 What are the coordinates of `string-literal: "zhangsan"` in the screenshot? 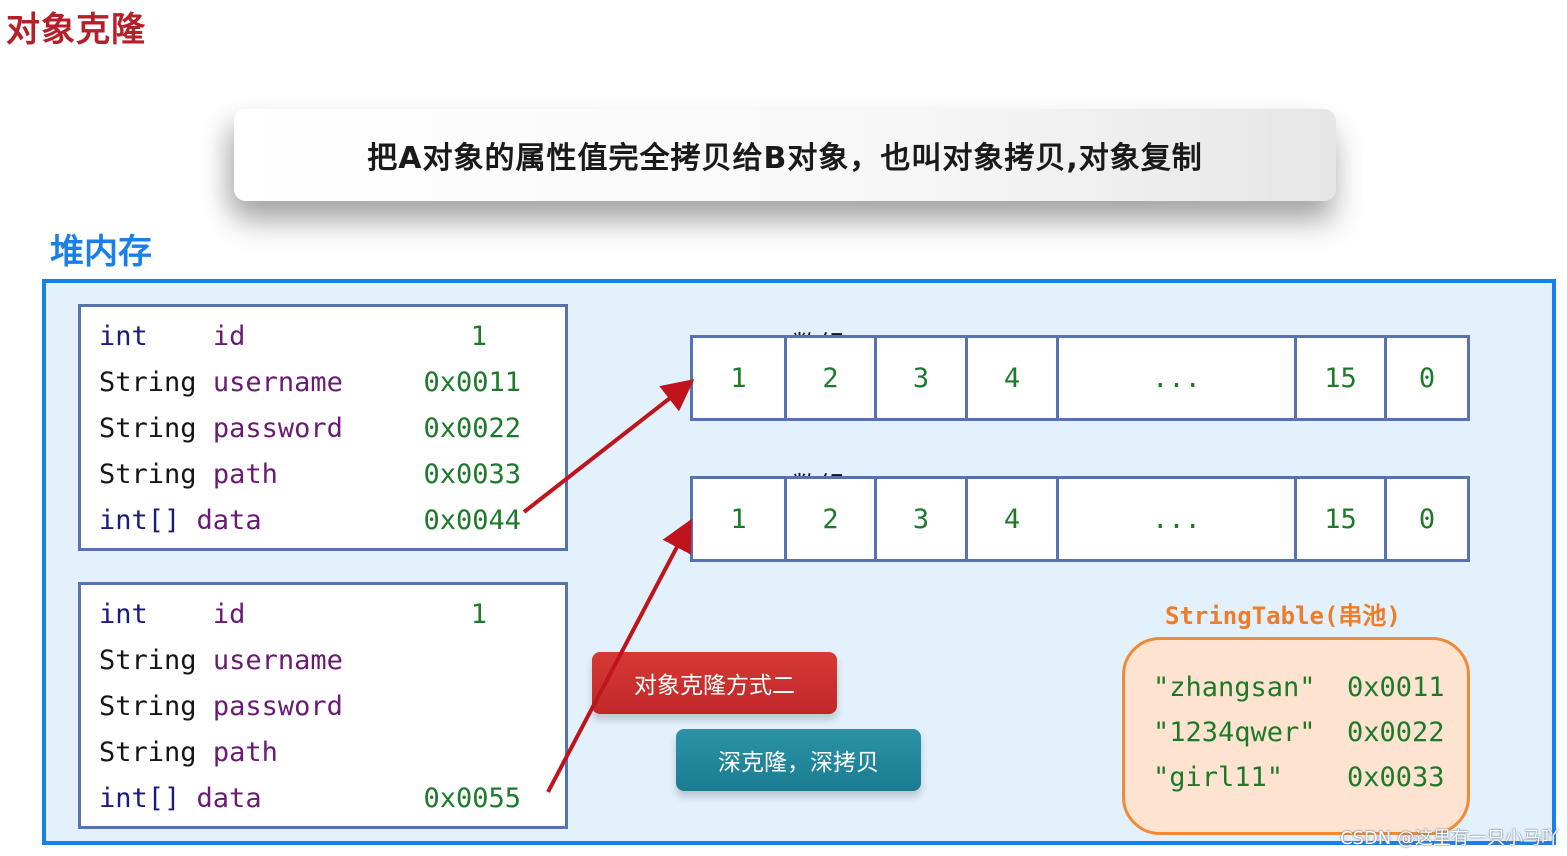 It's located at (1234, 687).